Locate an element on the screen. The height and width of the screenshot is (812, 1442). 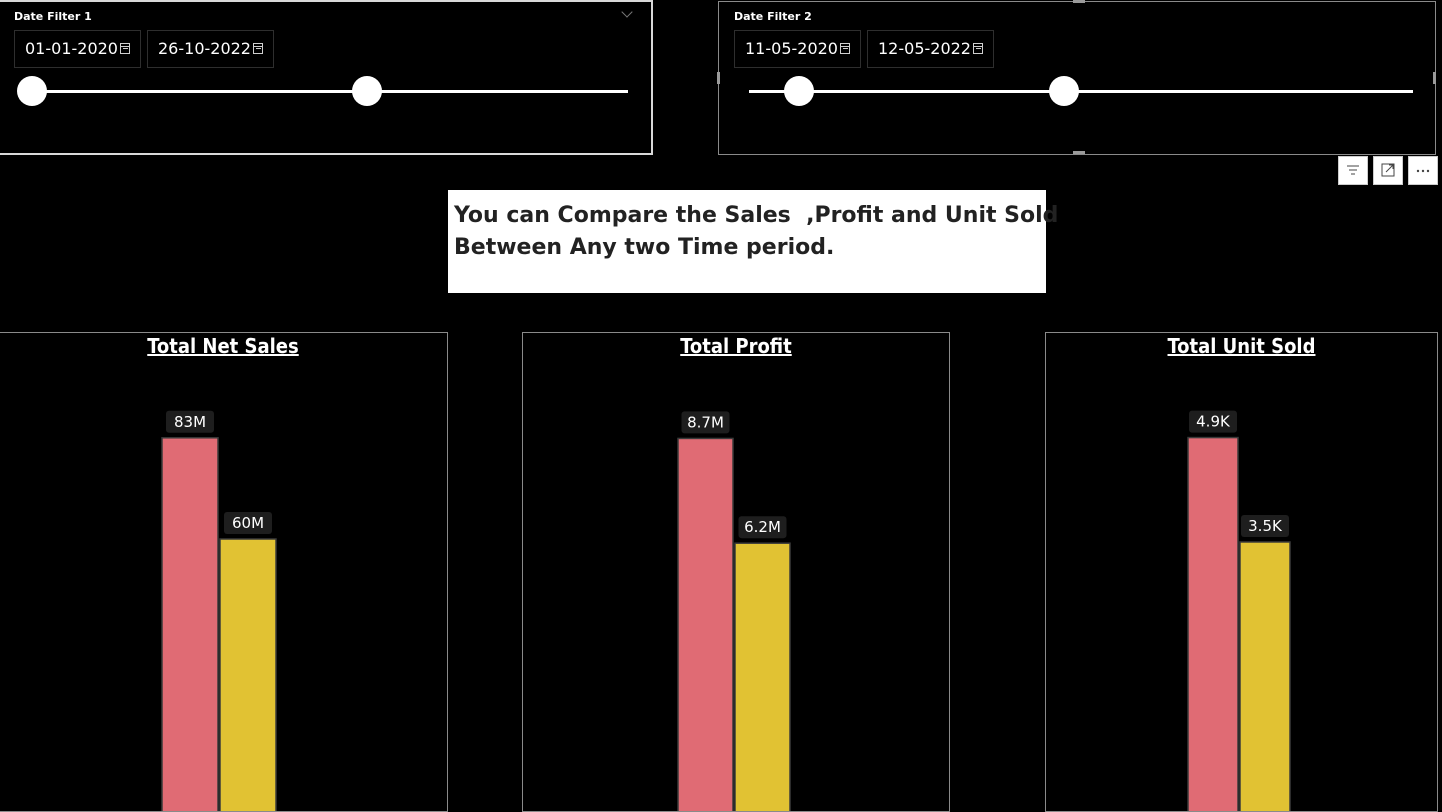
date-filter-2-title: Date Filter 2 is located at coordinates (773, 16).